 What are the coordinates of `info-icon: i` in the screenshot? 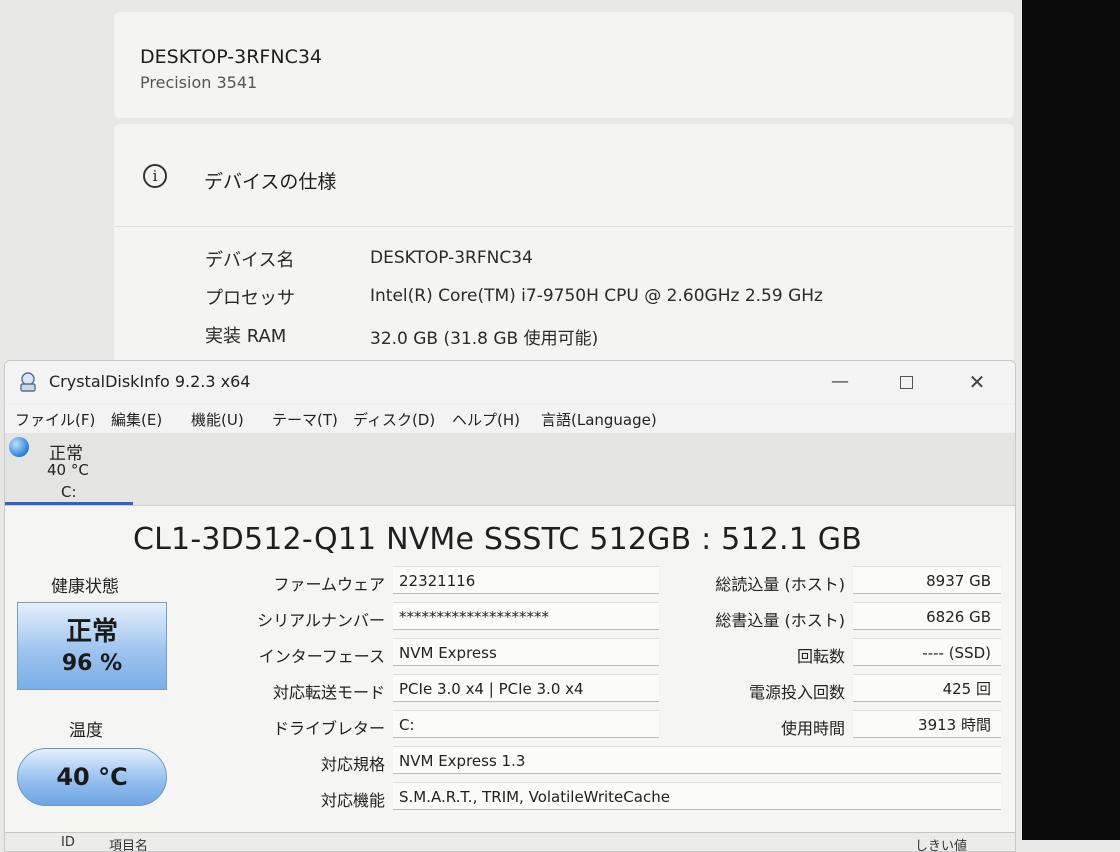 It's located at (155, 176).